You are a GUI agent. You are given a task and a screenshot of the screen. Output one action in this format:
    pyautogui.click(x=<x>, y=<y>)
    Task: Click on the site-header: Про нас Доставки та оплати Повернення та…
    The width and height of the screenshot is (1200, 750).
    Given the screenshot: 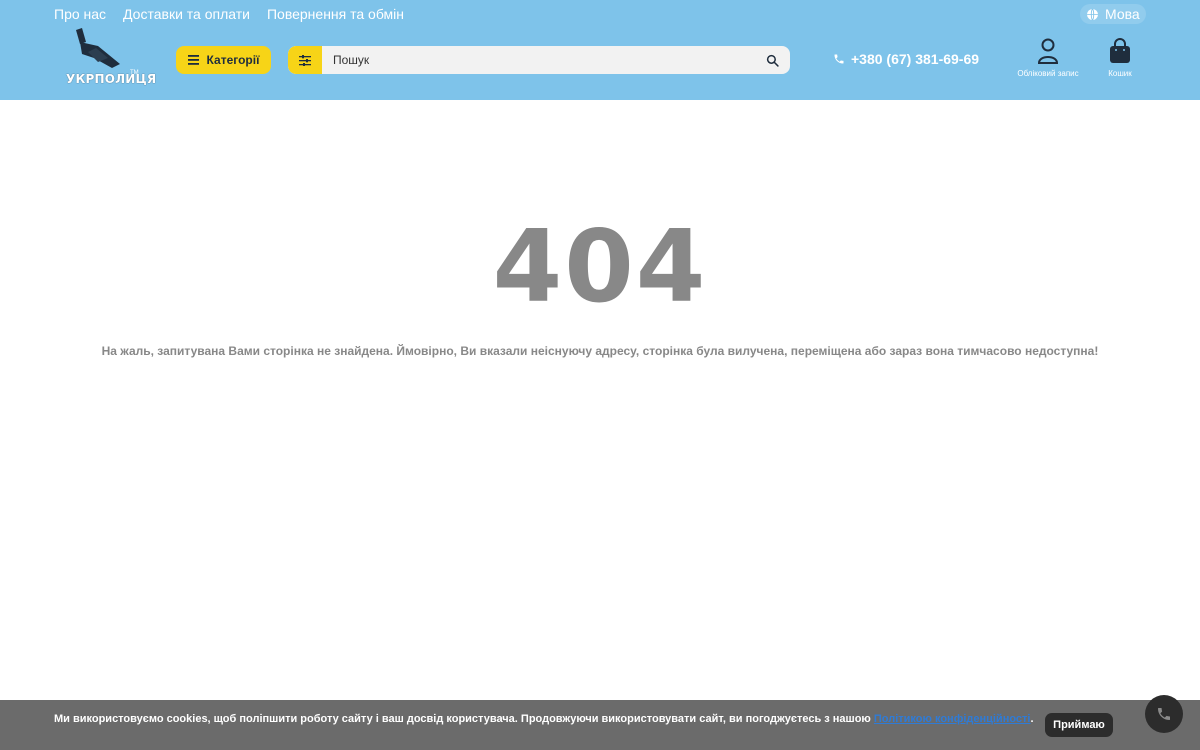 What is the action you would take?
    pyautogui.click(x=600, y=50)
    